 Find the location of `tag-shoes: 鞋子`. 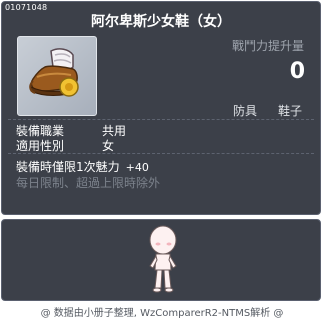

tag-shoes: 鞋子 is located at coordinates (290, 111).